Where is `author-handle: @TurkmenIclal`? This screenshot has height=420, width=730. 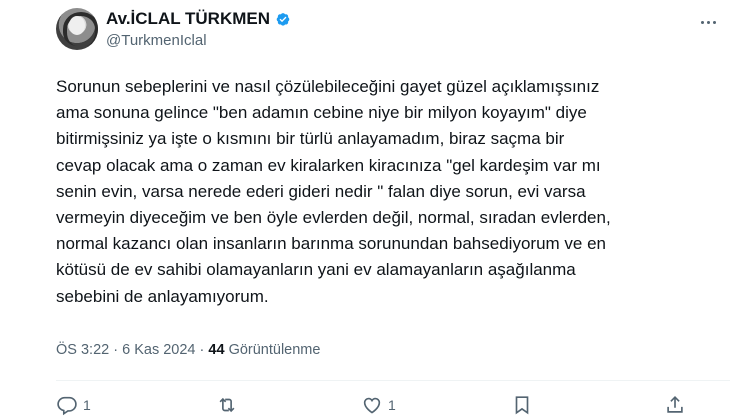 author-handle: @TurkmenIclal is located at coordinates (199, 41).